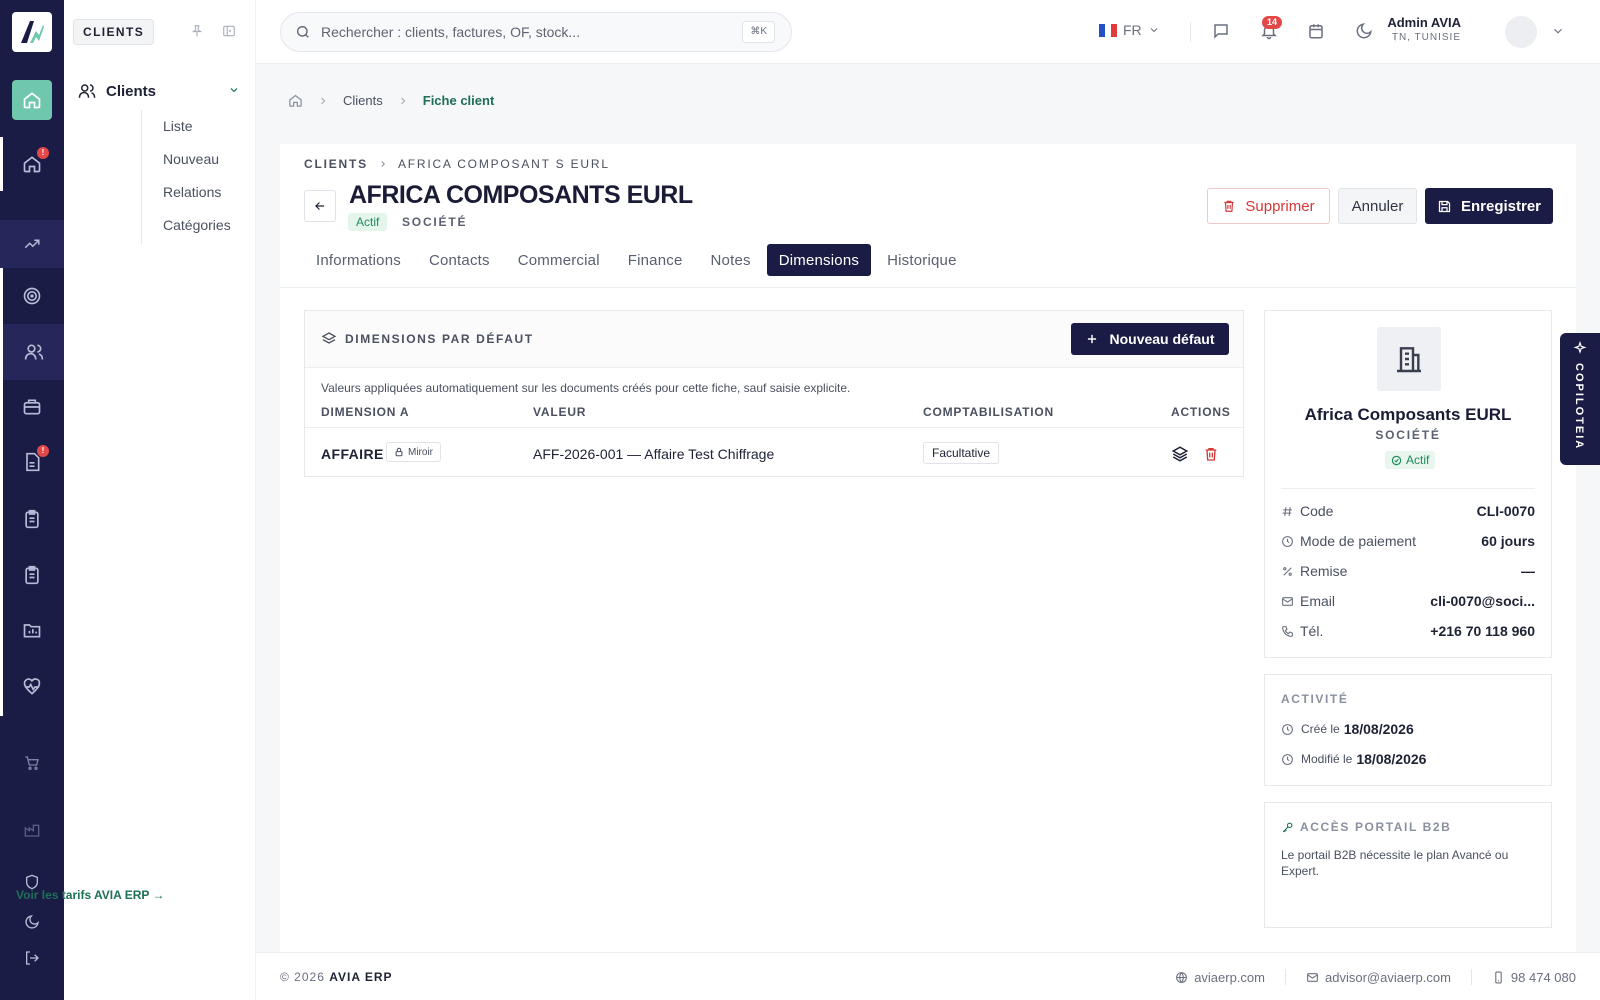  What do you see at coordinates (1426, 37) in the screenshot?
I see `user-location: TN, TUNISIE` at bounding box center [1426, 37].